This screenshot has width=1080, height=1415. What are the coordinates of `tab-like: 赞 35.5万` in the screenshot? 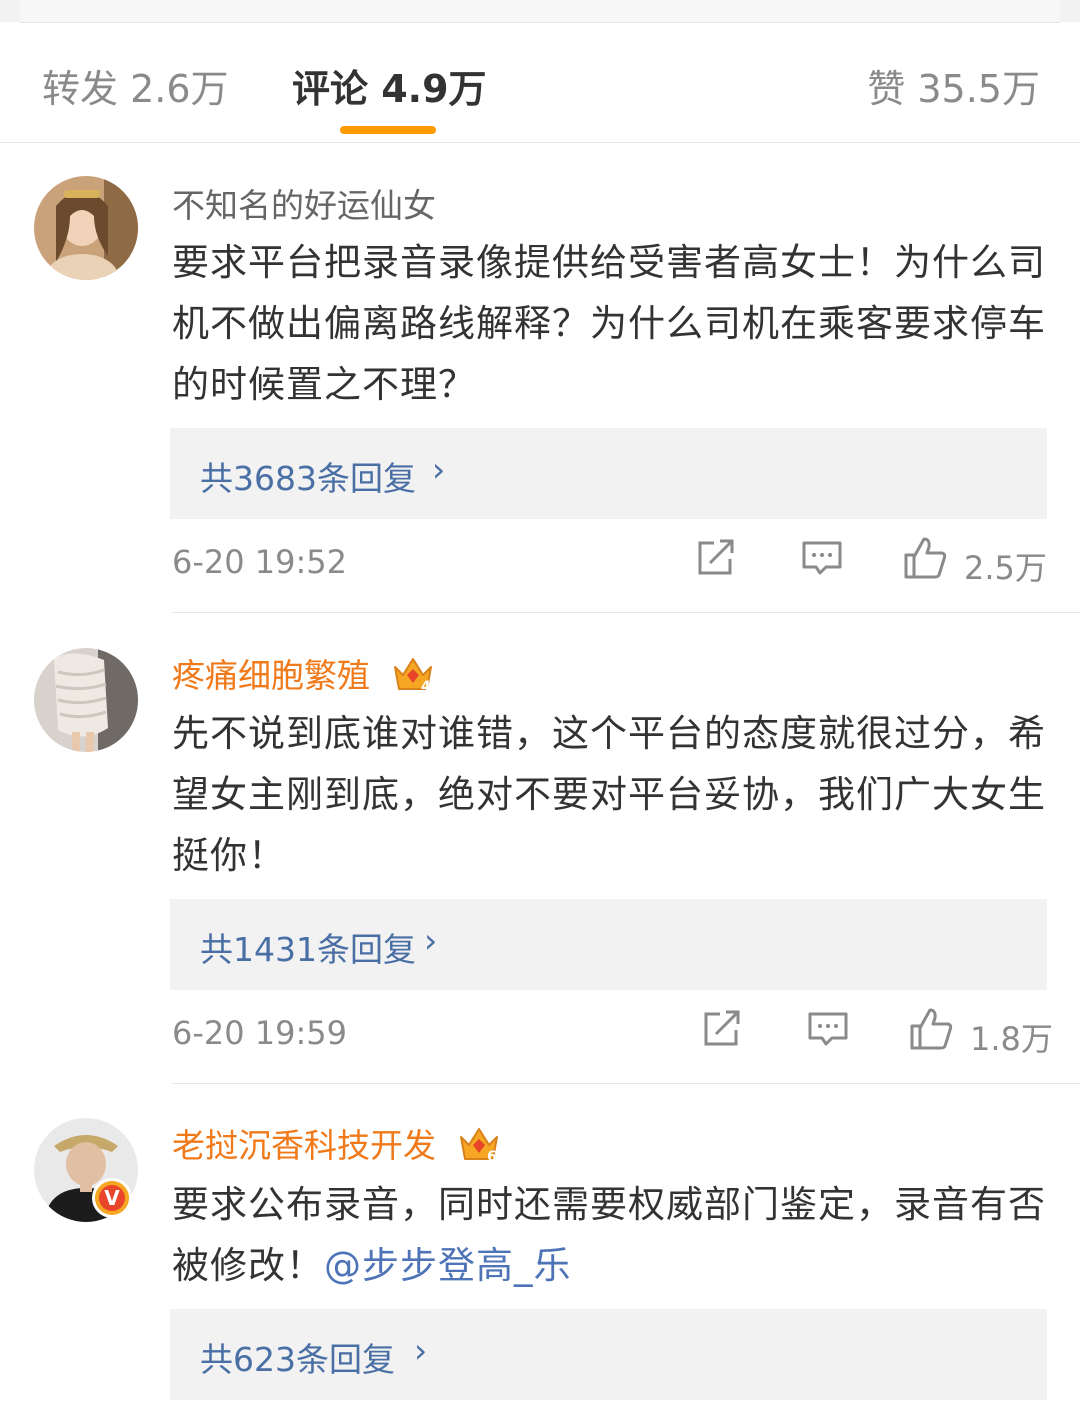 It's located at (953, 85).